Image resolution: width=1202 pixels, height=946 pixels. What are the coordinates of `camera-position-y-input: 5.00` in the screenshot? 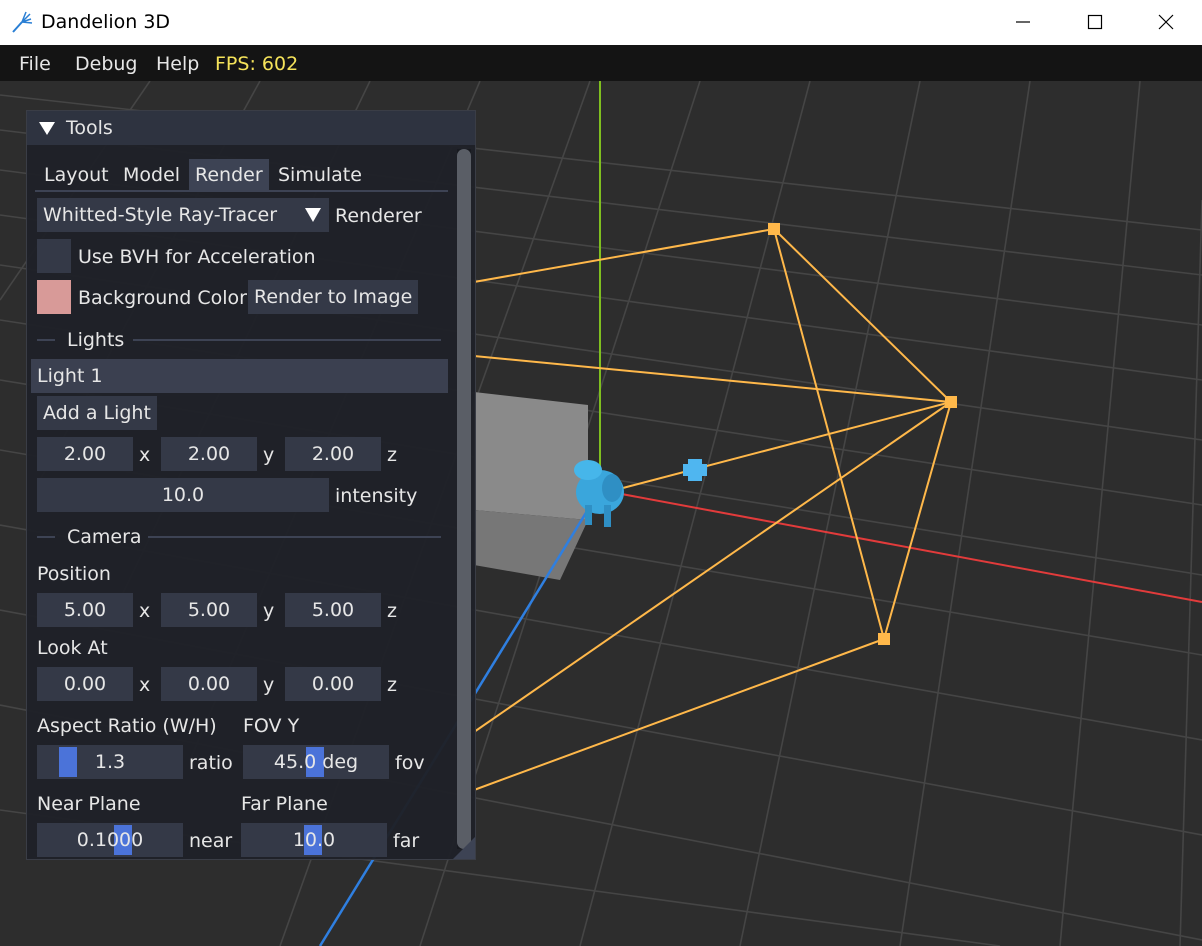 It's located at (209, 610).